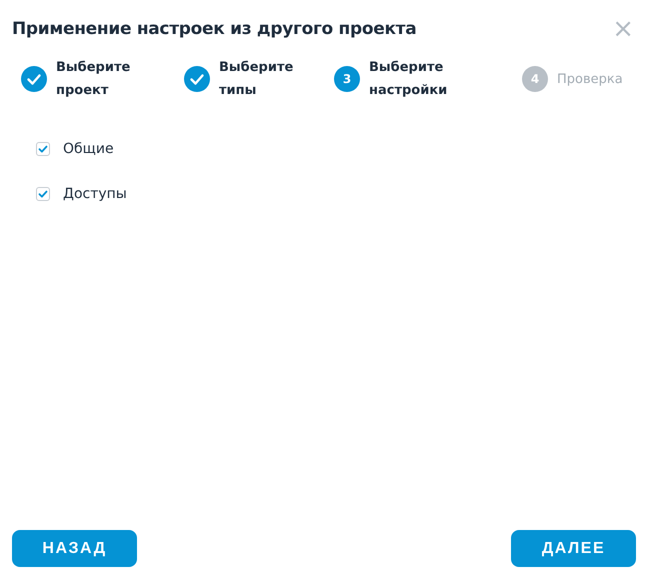  Describe the element at coordinates (408, 79) in the screenshot. I see `step-label: Выберите настройки` at that location.